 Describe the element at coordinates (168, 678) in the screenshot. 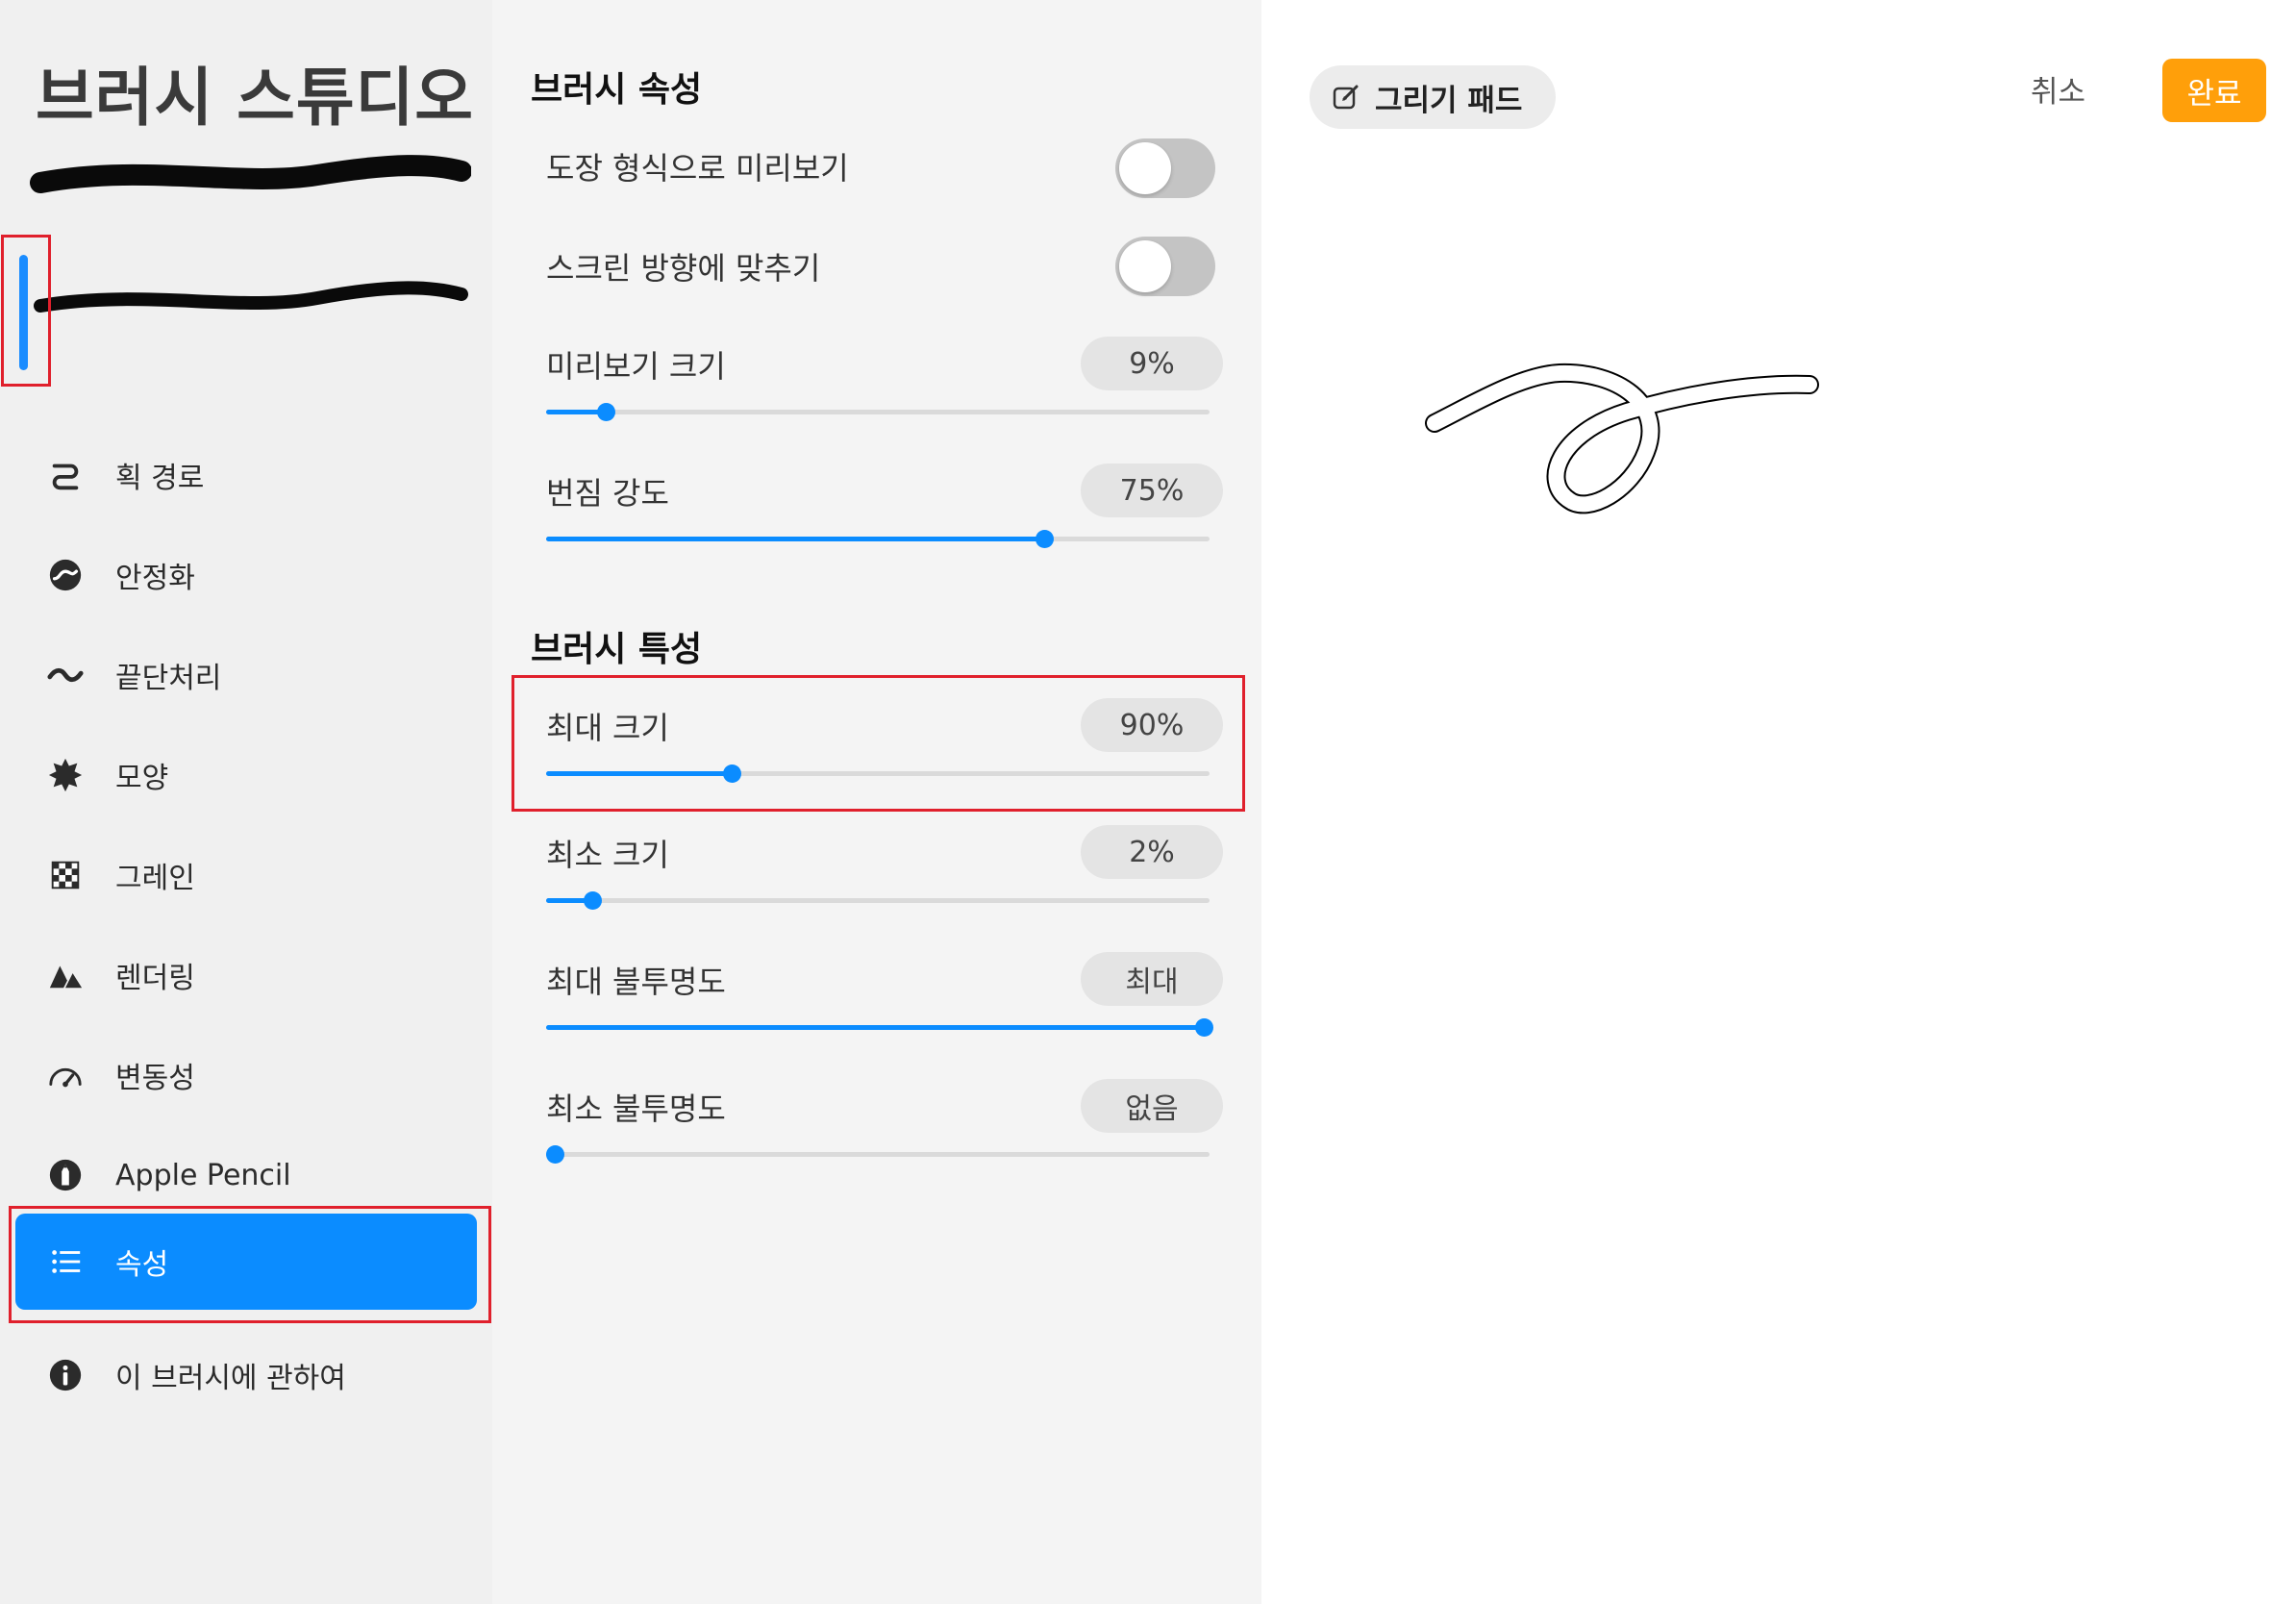

I see `sidebar-item-label: 끝단처리` at that location.